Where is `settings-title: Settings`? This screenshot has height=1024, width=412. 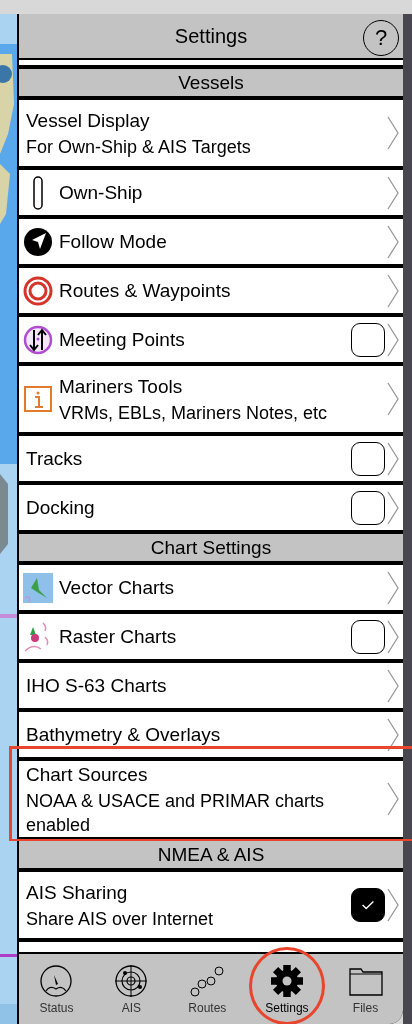
settings-title: Settings is located at coordinates (211, 36).